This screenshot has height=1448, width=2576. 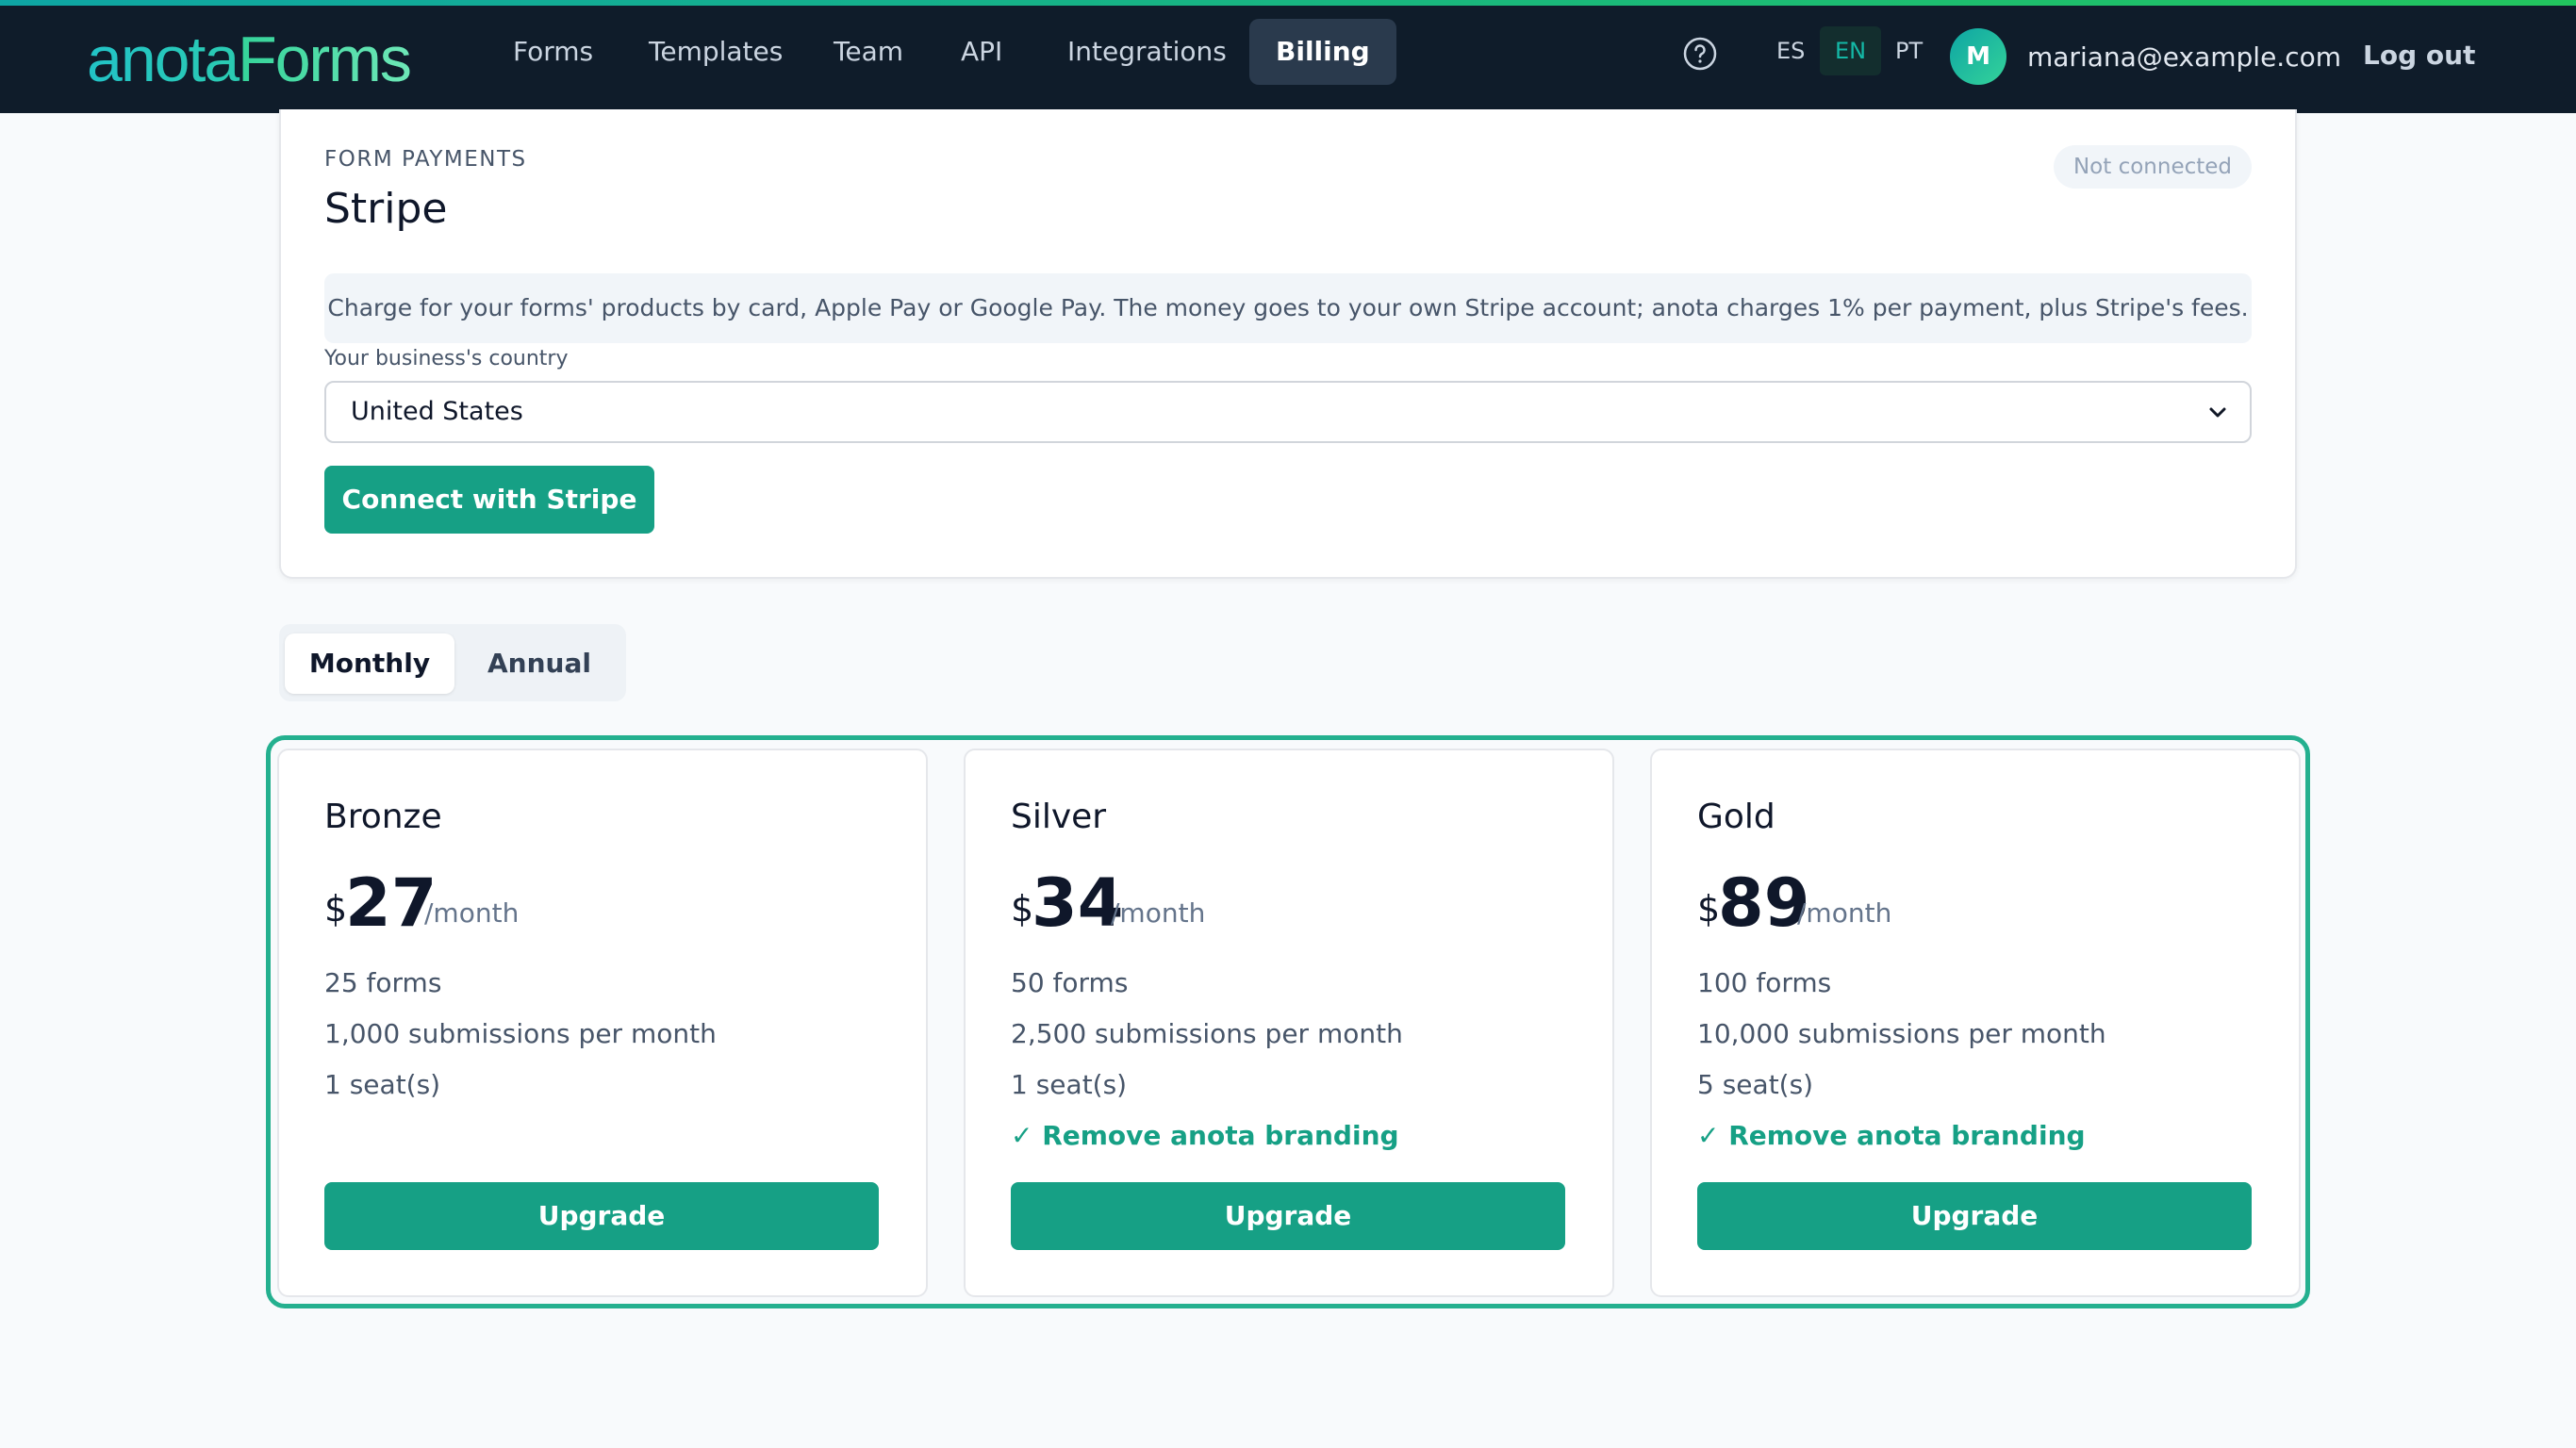 I want to click on logo-text-forms: Forms, so click(x=325, y=59).